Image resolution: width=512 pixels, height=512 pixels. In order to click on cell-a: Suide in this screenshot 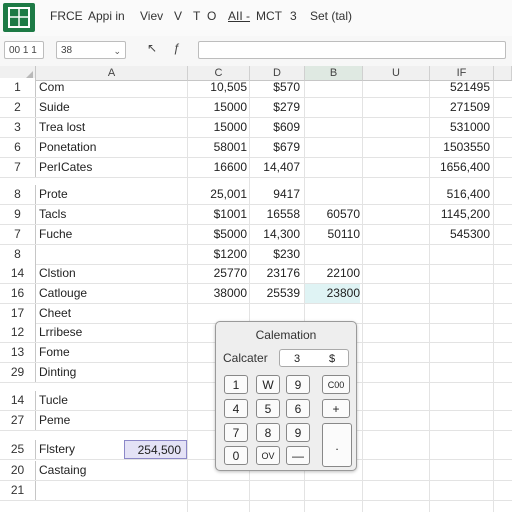, I will do `click(112, 107)`.